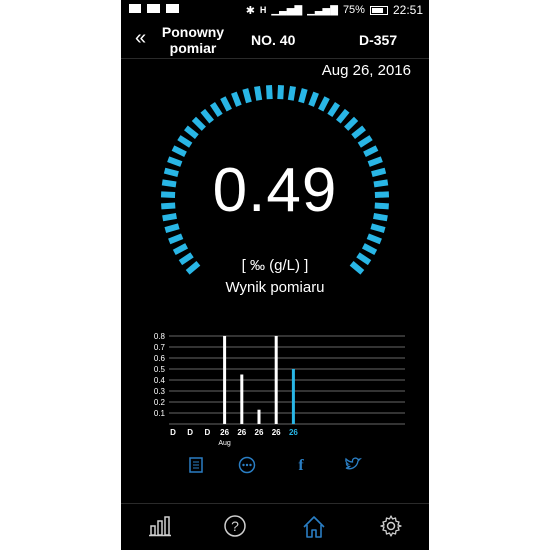 Image resolution: width=550 pixels, height=550 pixels. I want to click on battery-icon, so click(378, 10).